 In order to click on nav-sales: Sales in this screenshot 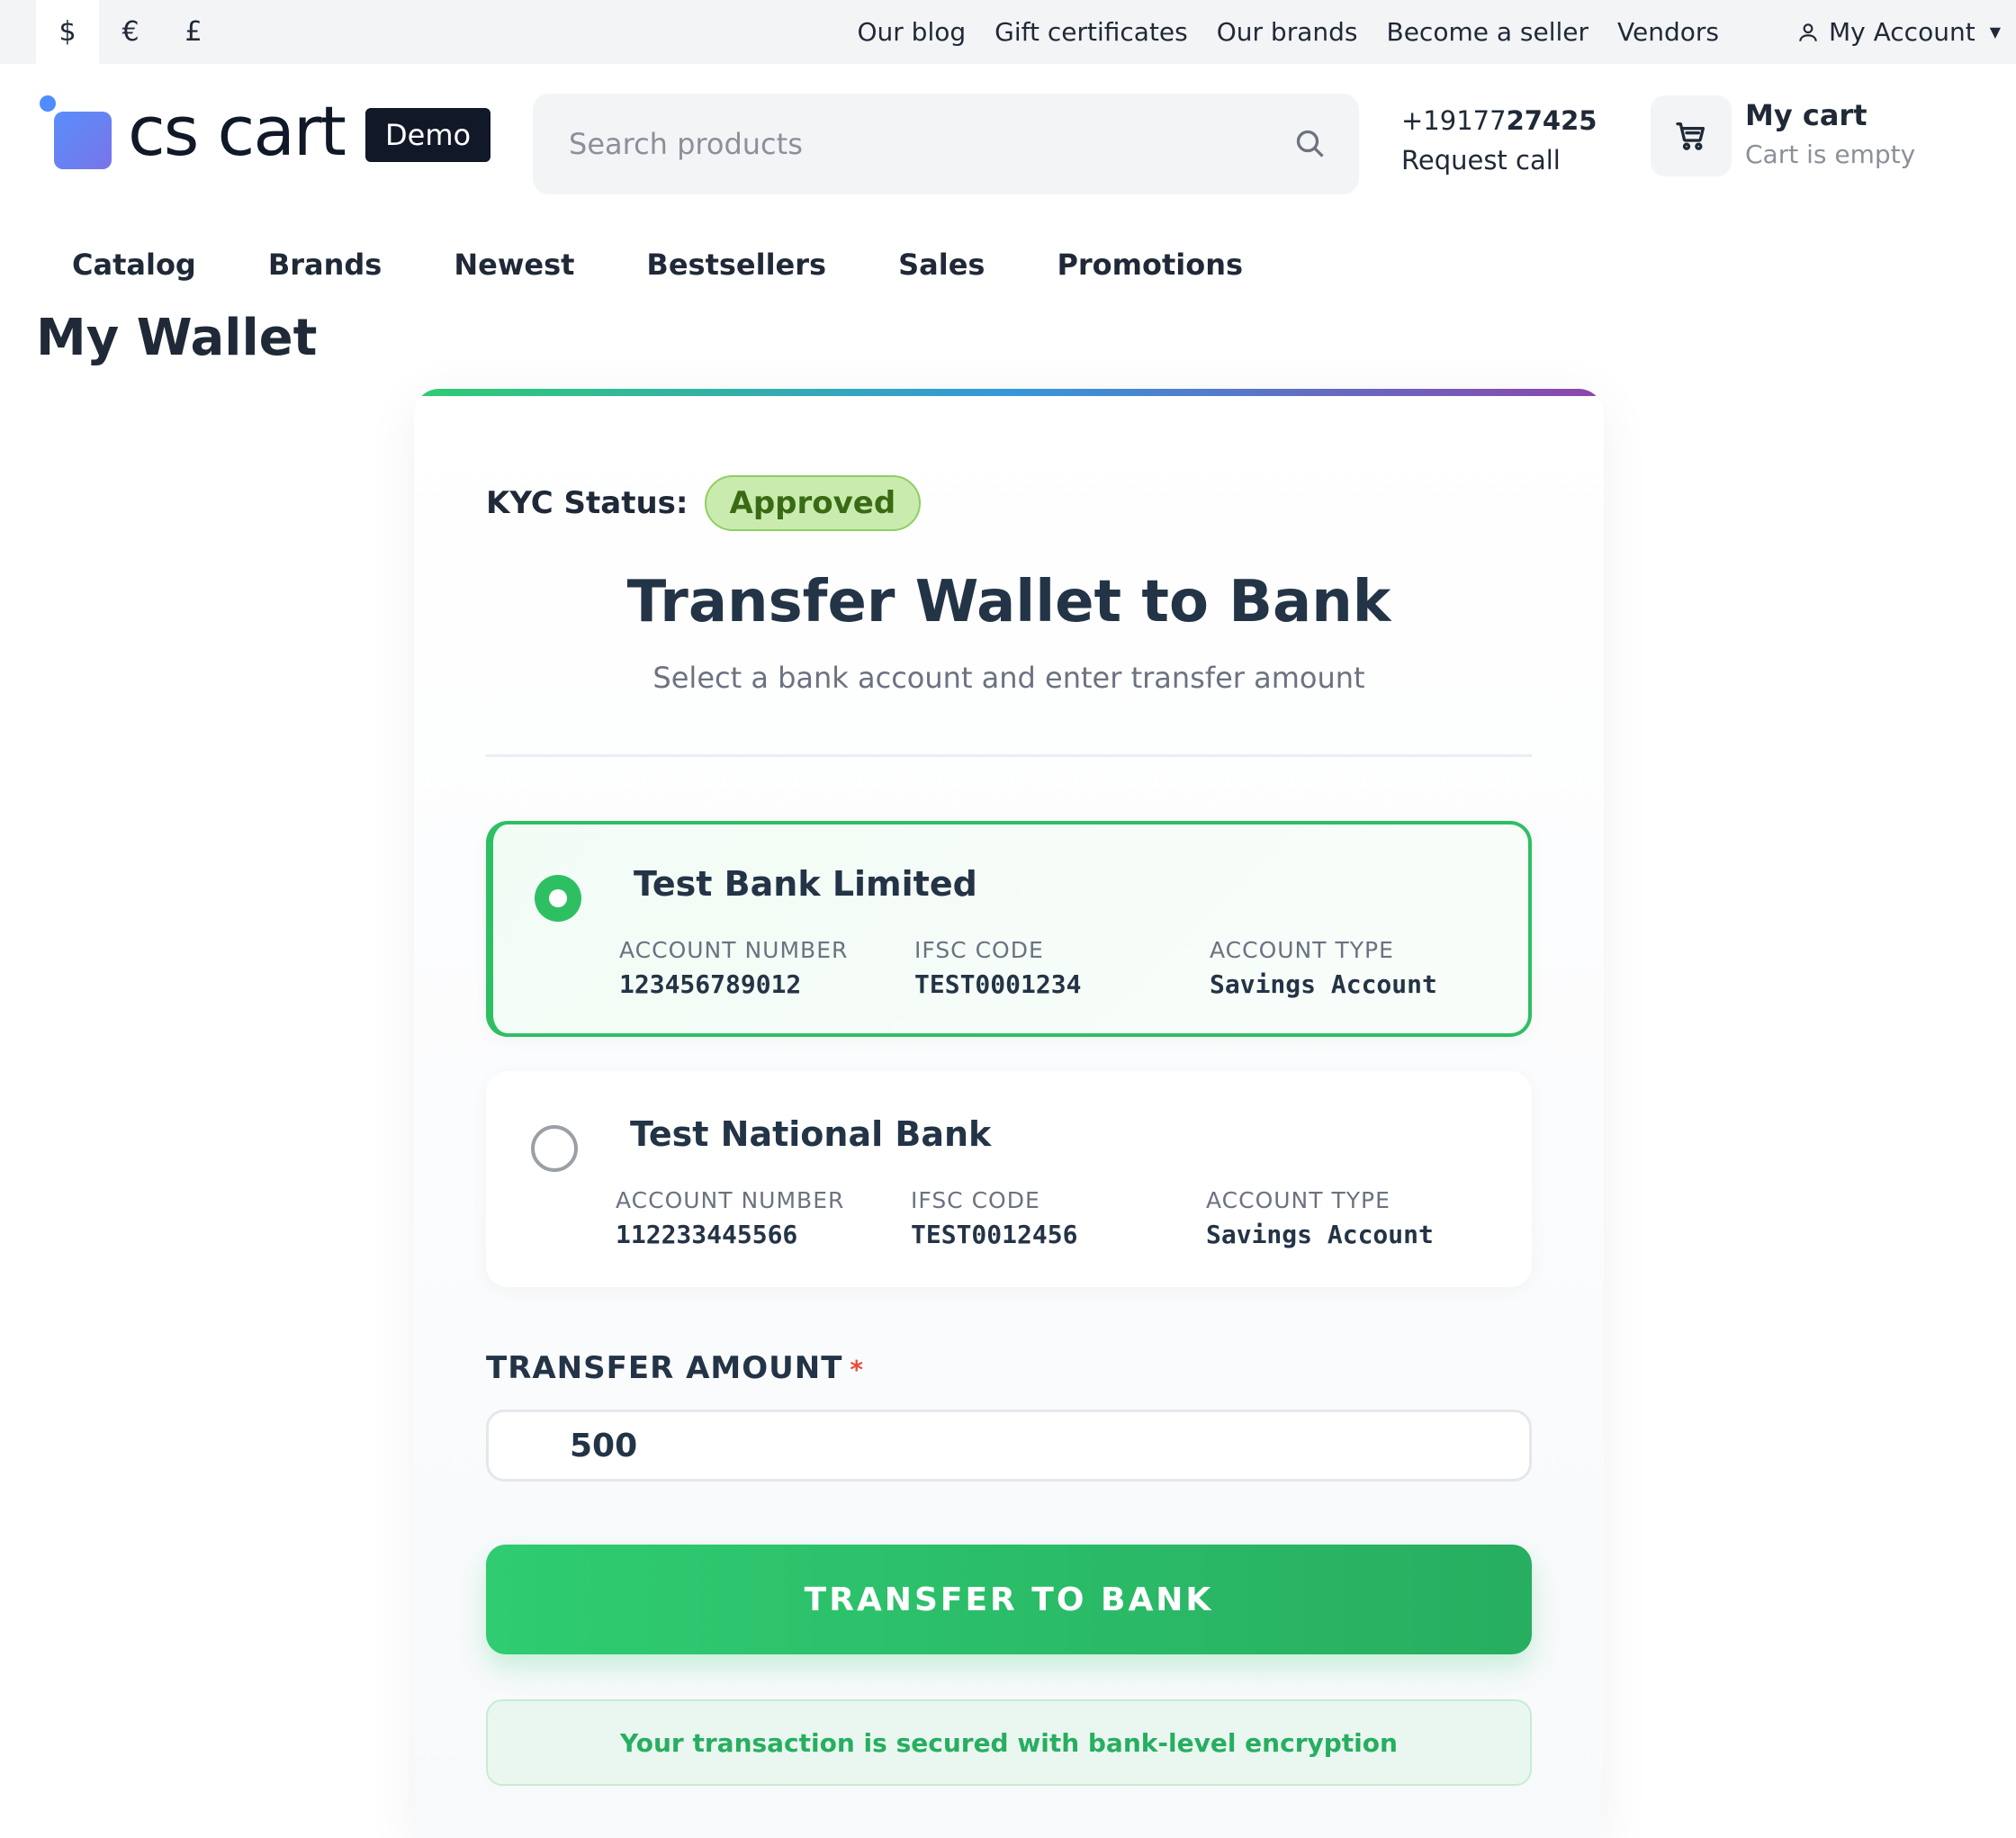, I will do `click(941, 265)`.